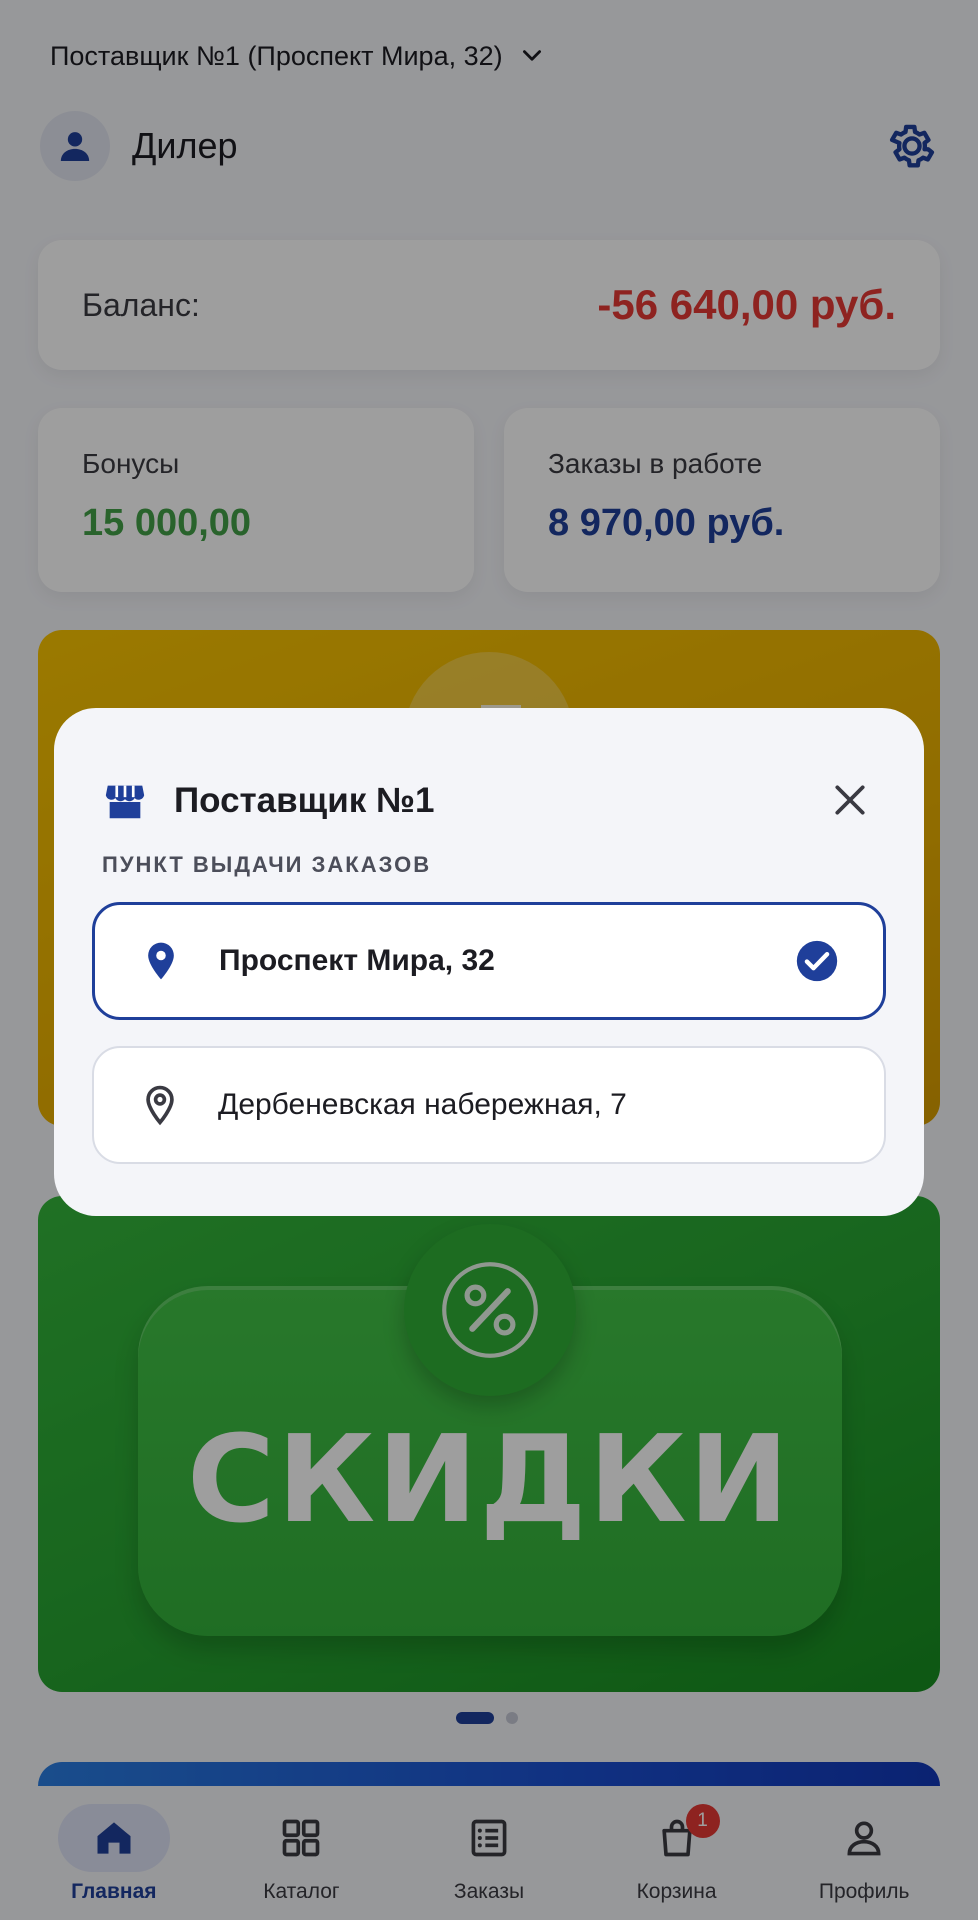 The height and width of the screenshot is (1920, 978). Describe the element at coordinates (304, 800) in the screenshot. I see `modal-title: Поставщик №1` at that location.